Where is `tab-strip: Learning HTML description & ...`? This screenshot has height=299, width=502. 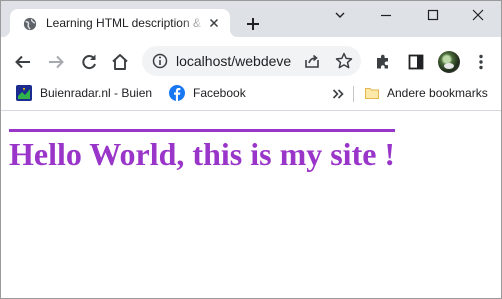
tab-strip: Learning HTML description & ... is located at coordinates (251, 19).